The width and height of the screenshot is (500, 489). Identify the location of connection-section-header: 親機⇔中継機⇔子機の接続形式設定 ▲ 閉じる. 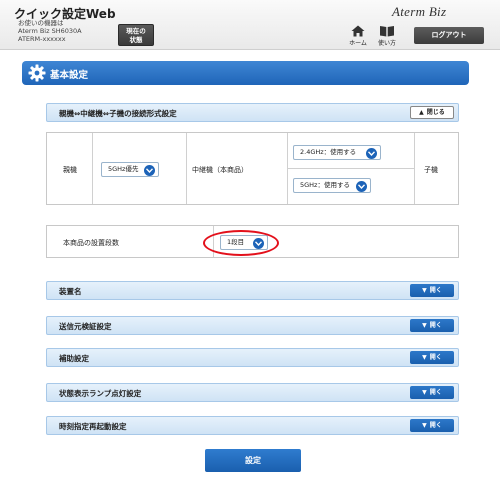
(252, 112).